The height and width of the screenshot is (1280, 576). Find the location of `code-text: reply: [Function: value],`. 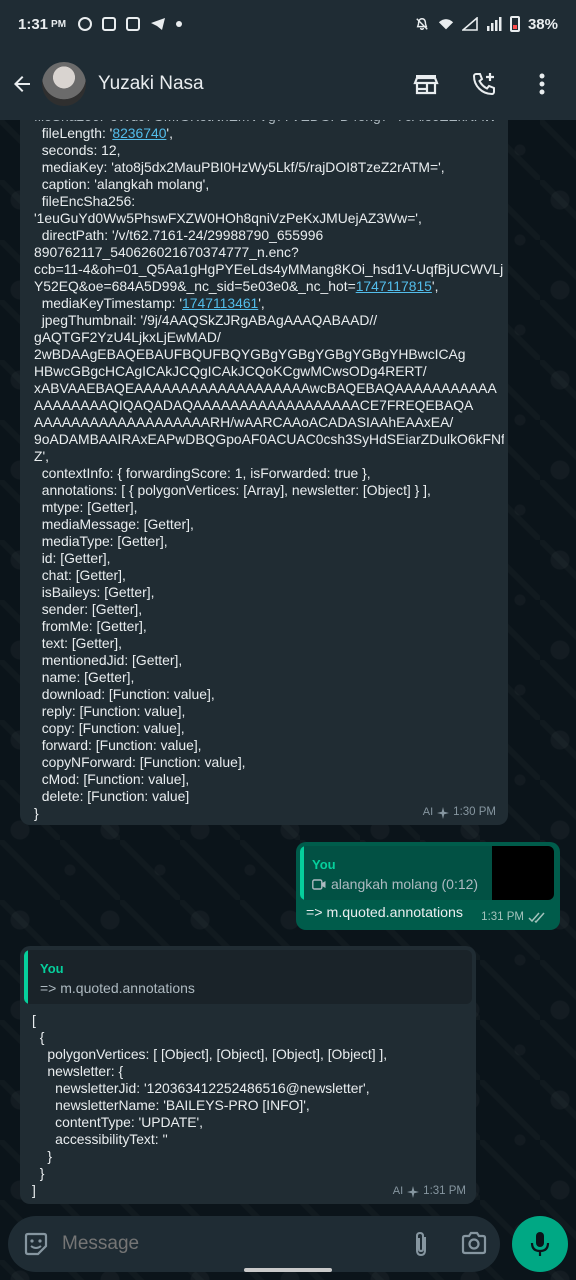

code-text: reply: [Function: value], is located at coordinates (110, 711).